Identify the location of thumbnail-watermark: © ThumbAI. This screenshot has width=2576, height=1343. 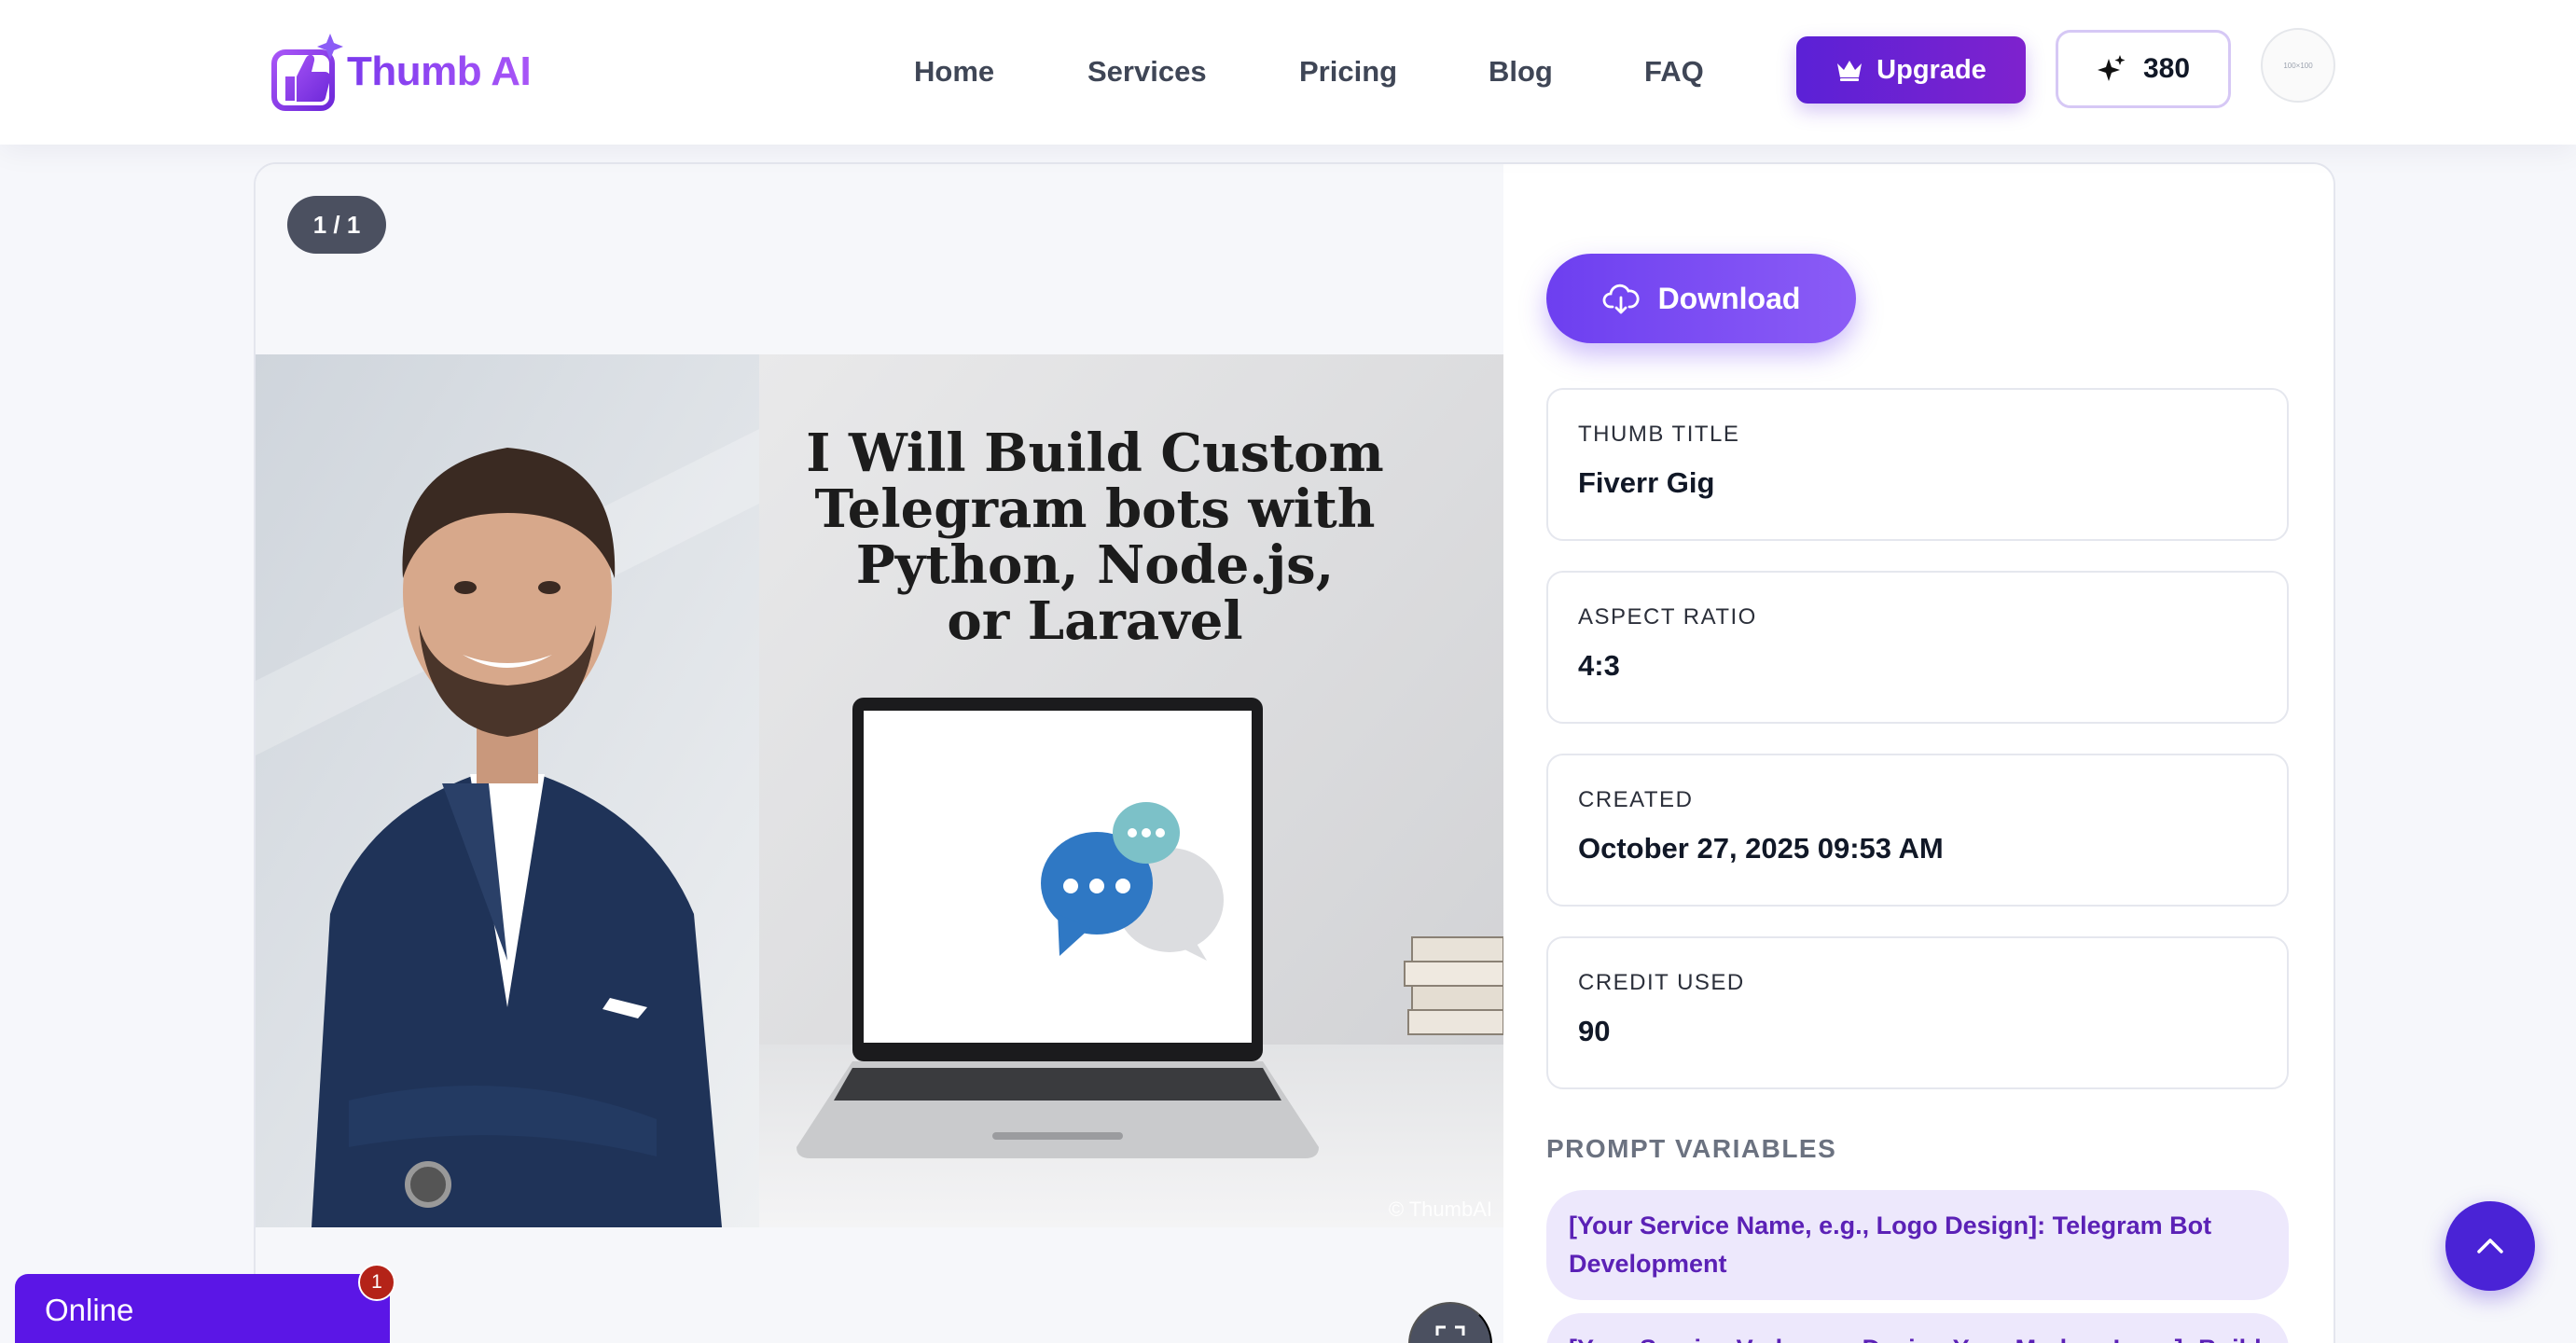
(1440, 1210).